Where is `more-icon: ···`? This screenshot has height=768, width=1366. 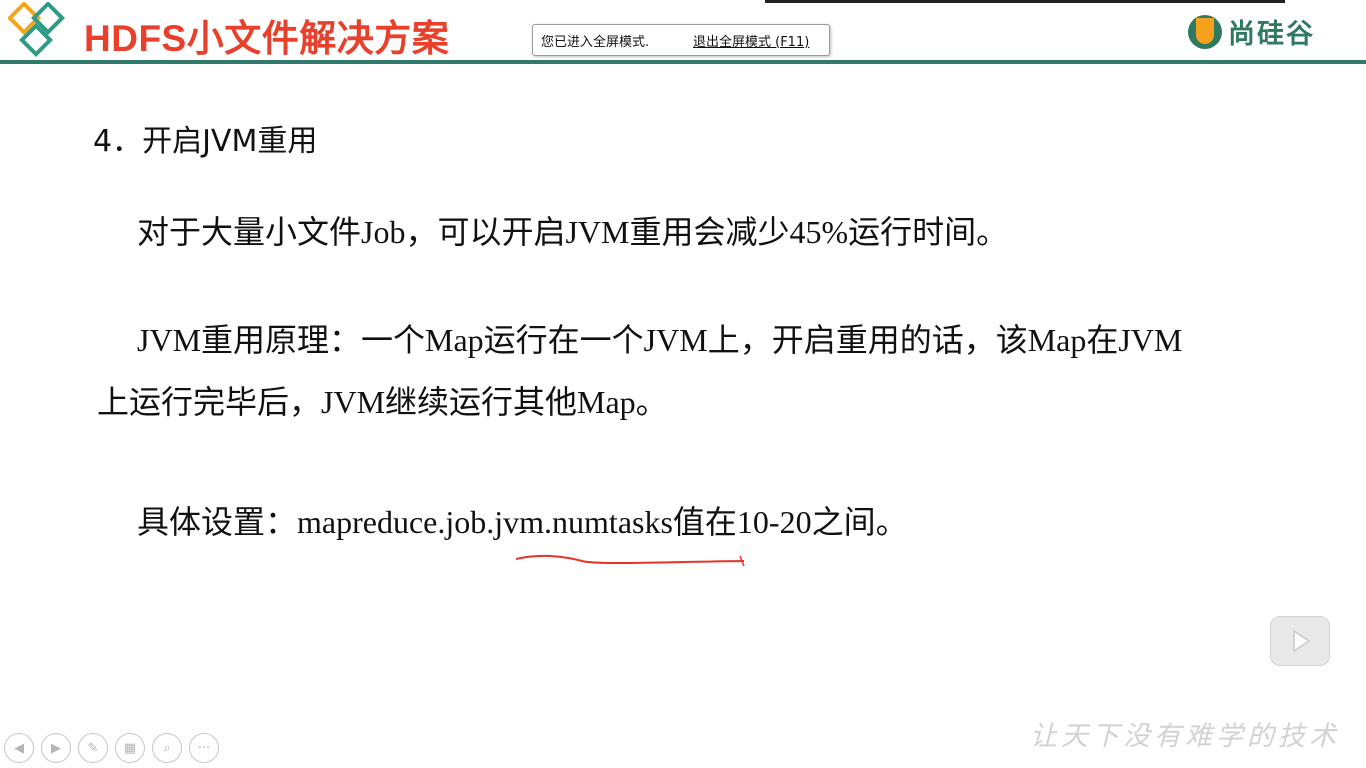 more-icon: ··· is located at coordinates (204, 748).